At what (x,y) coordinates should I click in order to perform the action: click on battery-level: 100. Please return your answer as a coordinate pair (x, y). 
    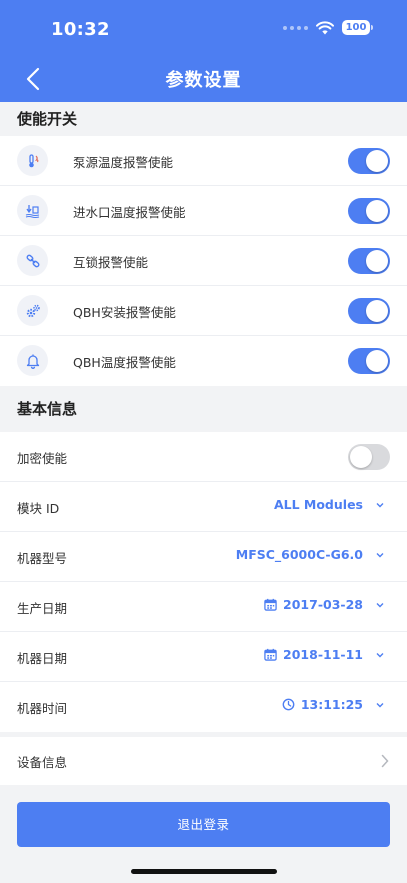
    Looking at the image, I should click on (356, 27).